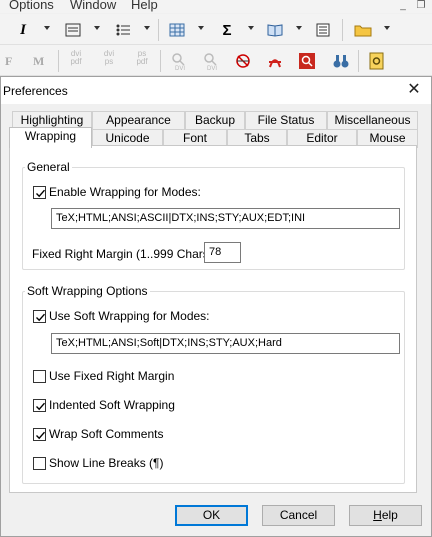 The image size is (432, 537). Describe the element at coordinates (323, 30) in the screenshot. I see `document-icon` at that location.